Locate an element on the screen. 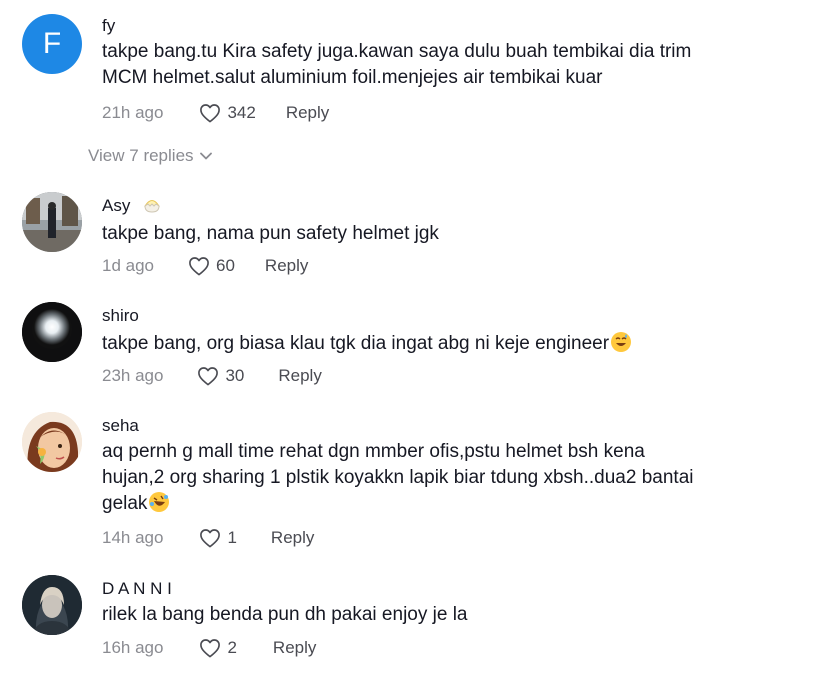  view-replies-button: View 7 replies is located at coordinates (150, 156).